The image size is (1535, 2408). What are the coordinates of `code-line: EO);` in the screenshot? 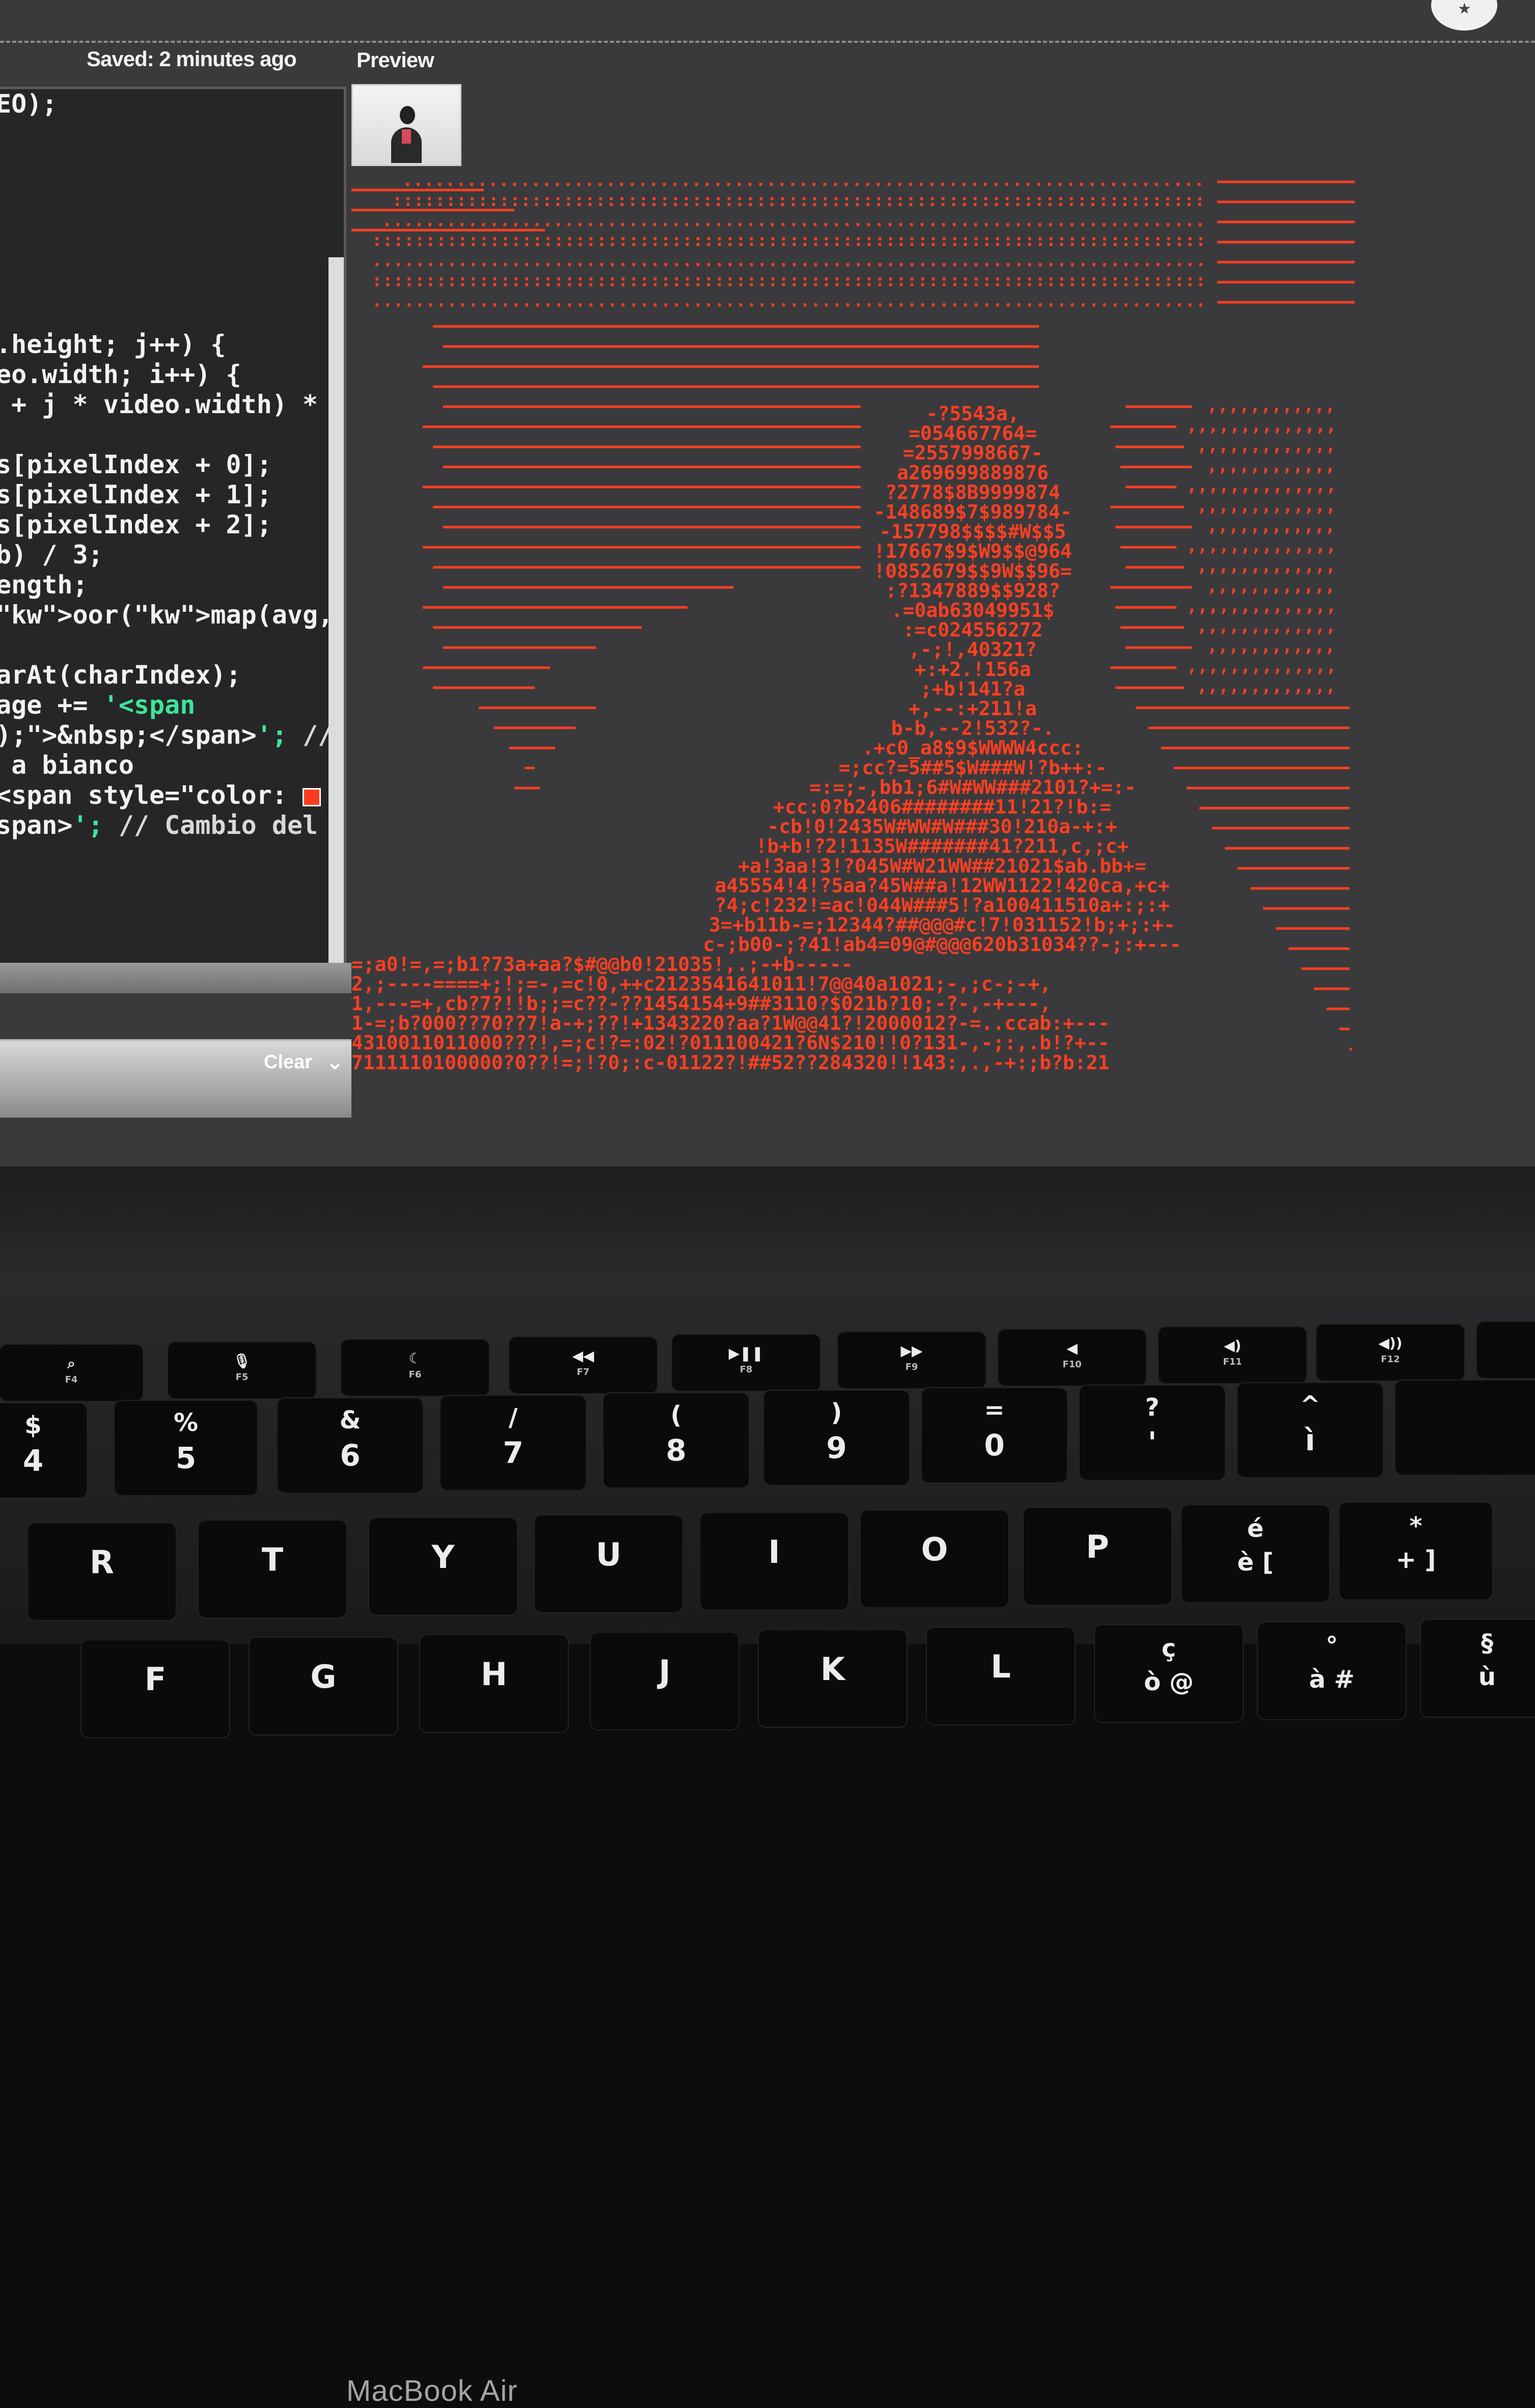 It's located at (29, 104).